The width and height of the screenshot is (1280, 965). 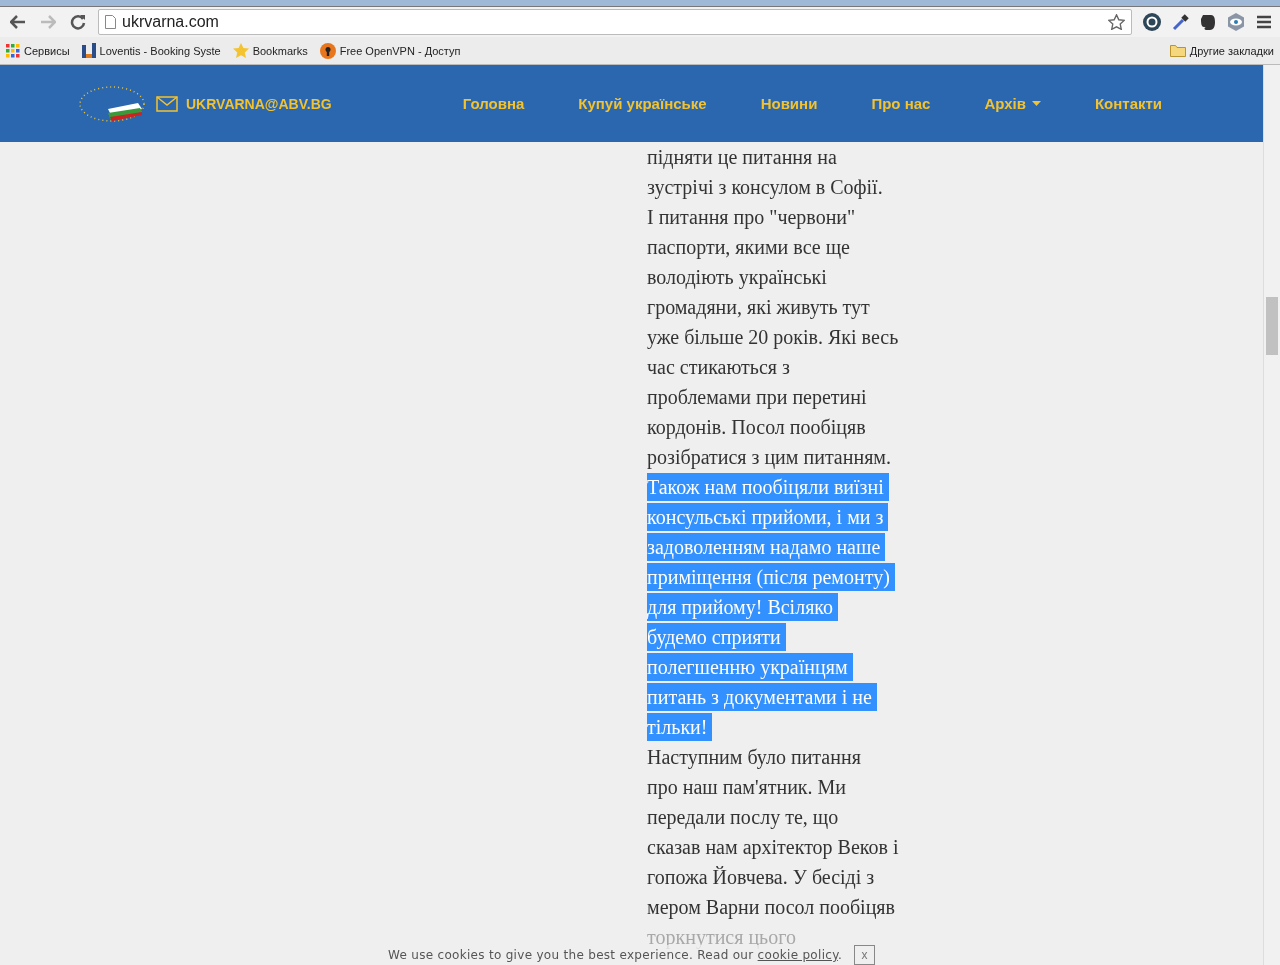 What do you see at coordinates (1181, 22) in the screenshot?
I see `eyedropper-icon` at bounding box center [1181, 22].